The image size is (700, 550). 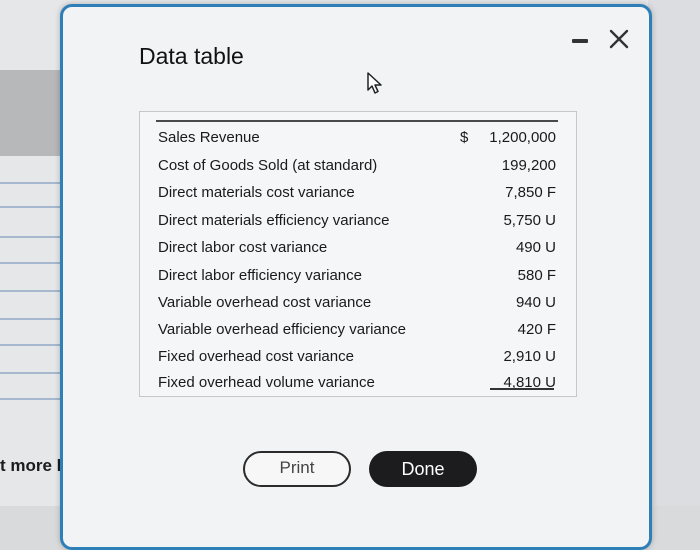 I want to click on row-value: 2,910 U, so click(x=529, y=356).